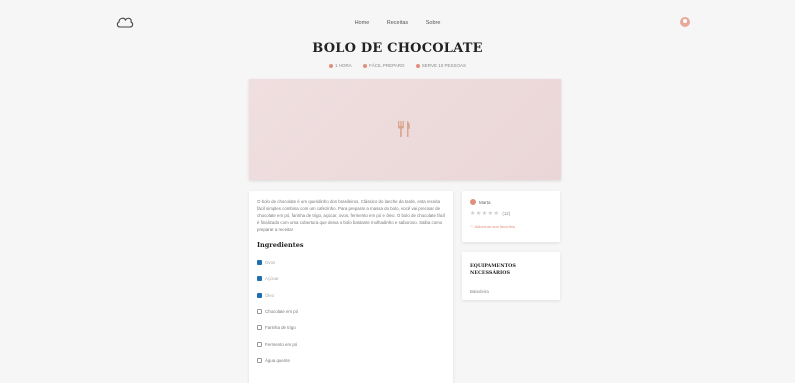  I want to click on ingredient-item: Açúcar, so click(351, 279).